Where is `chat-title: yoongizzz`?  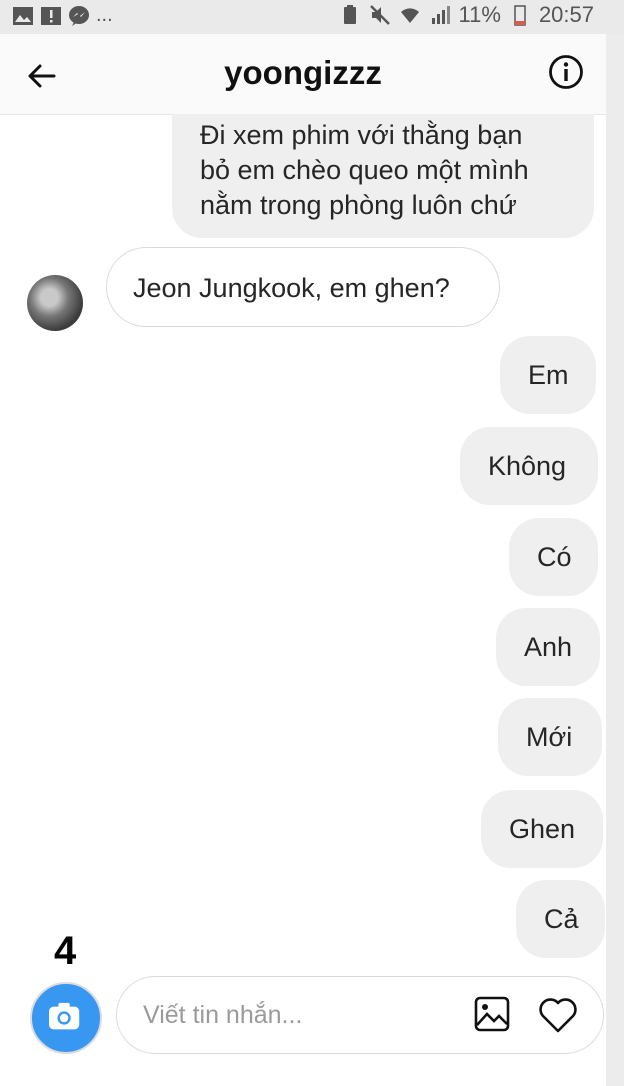
chat-title: yoongizzz is located at coordinates (303, 73).